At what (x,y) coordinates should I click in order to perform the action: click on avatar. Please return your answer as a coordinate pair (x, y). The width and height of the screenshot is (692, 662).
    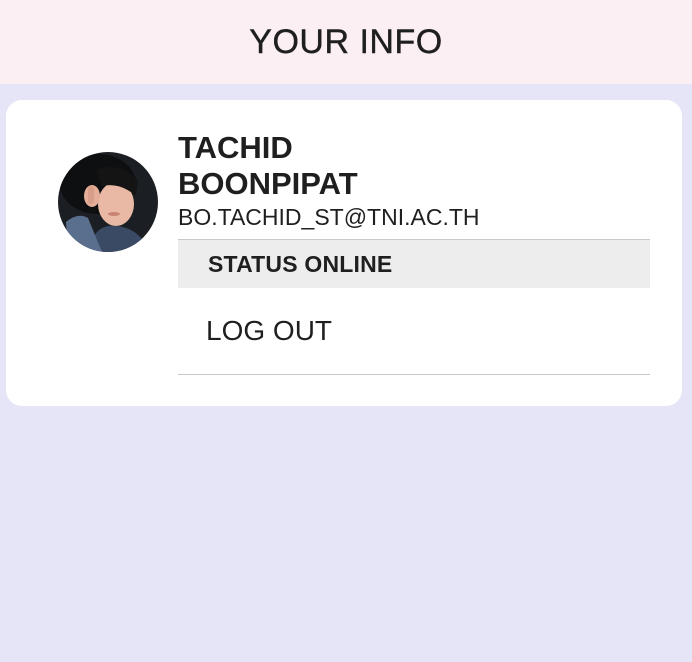
    Looking at the image, I should click on (108, 202).